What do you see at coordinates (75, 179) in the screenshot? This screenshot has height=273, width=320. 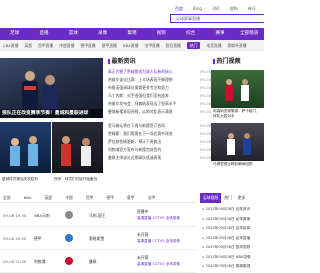 I see `thumb-caption: 西甲：球员们已经开始备战` at bounding box center [75, 179].